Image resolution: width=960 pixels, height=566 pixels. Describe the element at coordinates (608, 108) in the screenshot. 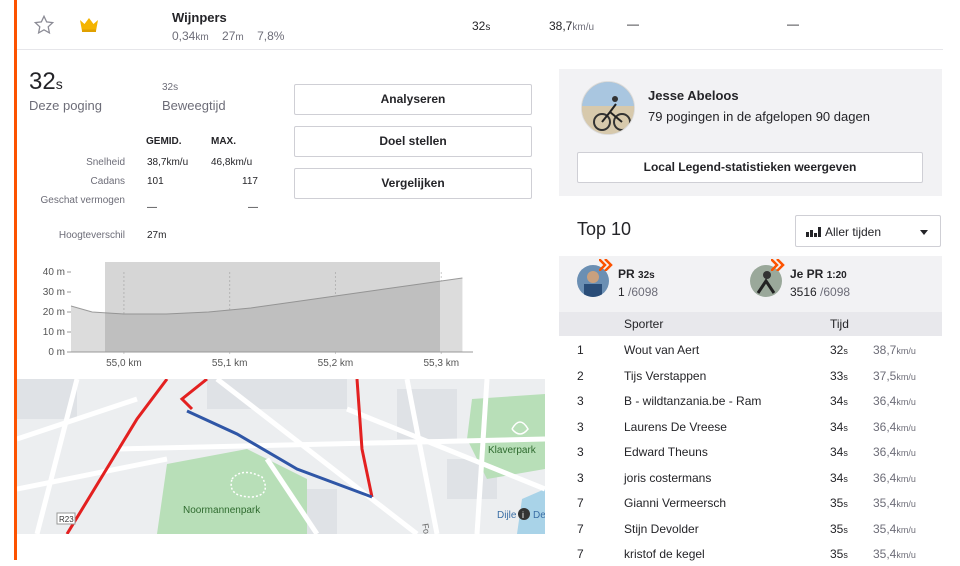

I see `avatar` at that location.